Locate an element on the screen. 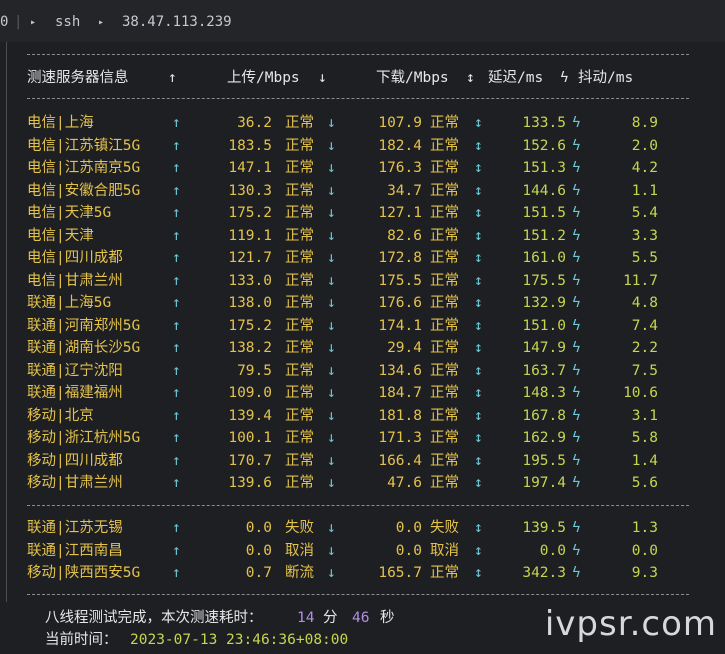 This screenshot has height=654, width=725. latency-value: 0.0 is located at coordinates (552, 550).